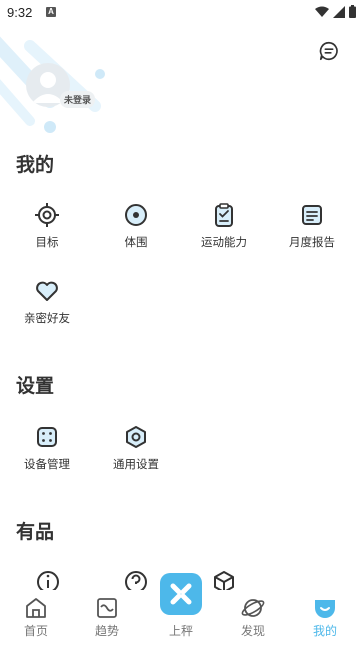  I want to click on grid-item-label: 亲密好友, so click(47, 319).